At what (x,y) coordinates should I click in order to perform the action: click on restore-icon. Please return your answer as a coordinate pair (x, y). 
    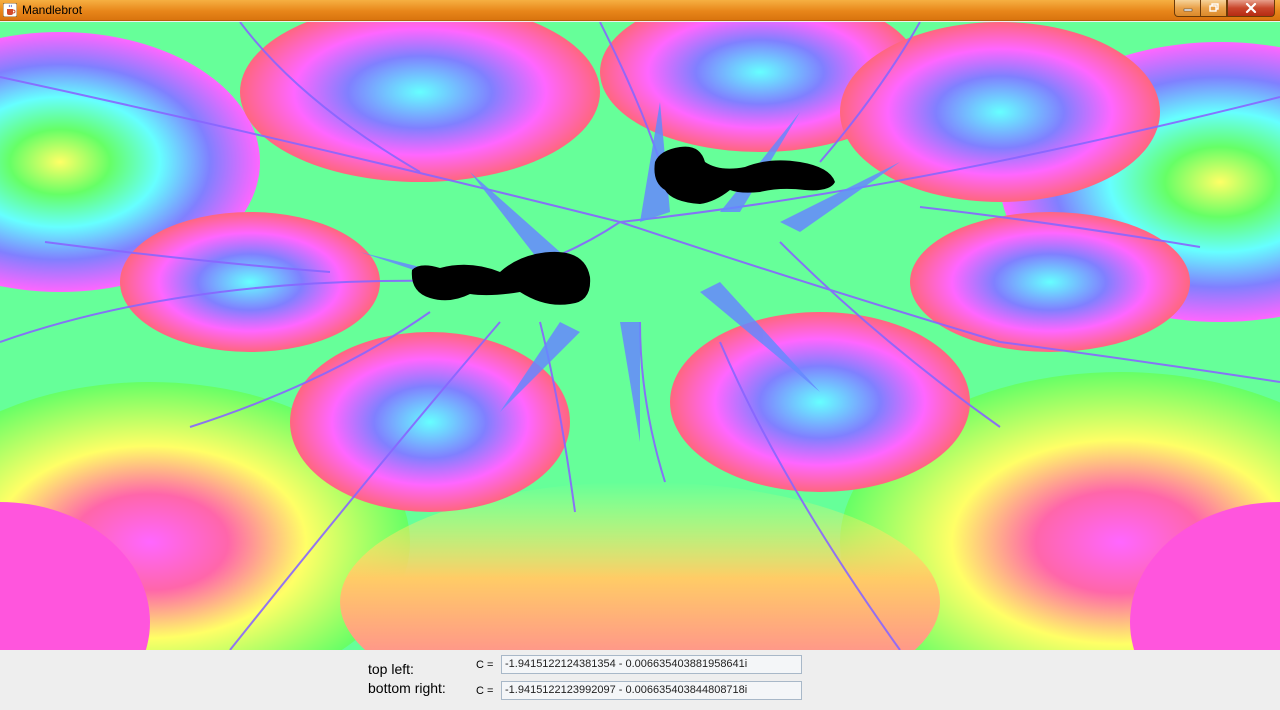
    Looking at the image, I should click on (1213, 7).